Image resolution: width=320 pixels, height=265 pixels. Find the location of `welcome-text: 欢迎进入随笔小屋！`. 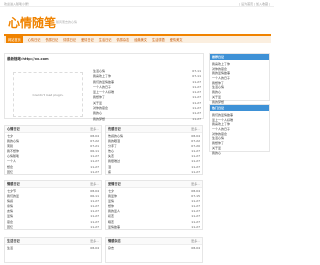

welcome-text: 欢迎进入随笔小屋！ is located at coordinates (18, 3).